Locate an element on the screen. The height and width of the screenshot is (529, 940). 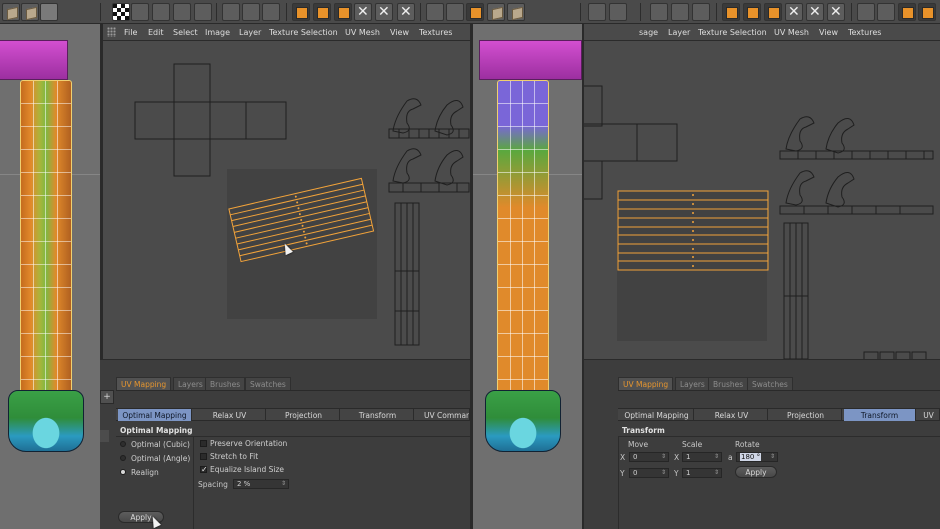
brush-icon is located at coordinates (161, 12).